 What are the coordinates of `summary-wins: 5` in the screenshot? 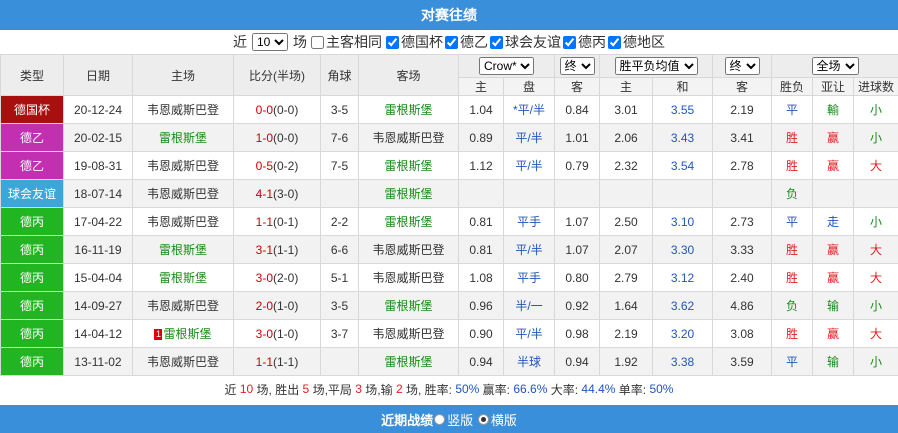 It's located at (306, 389).